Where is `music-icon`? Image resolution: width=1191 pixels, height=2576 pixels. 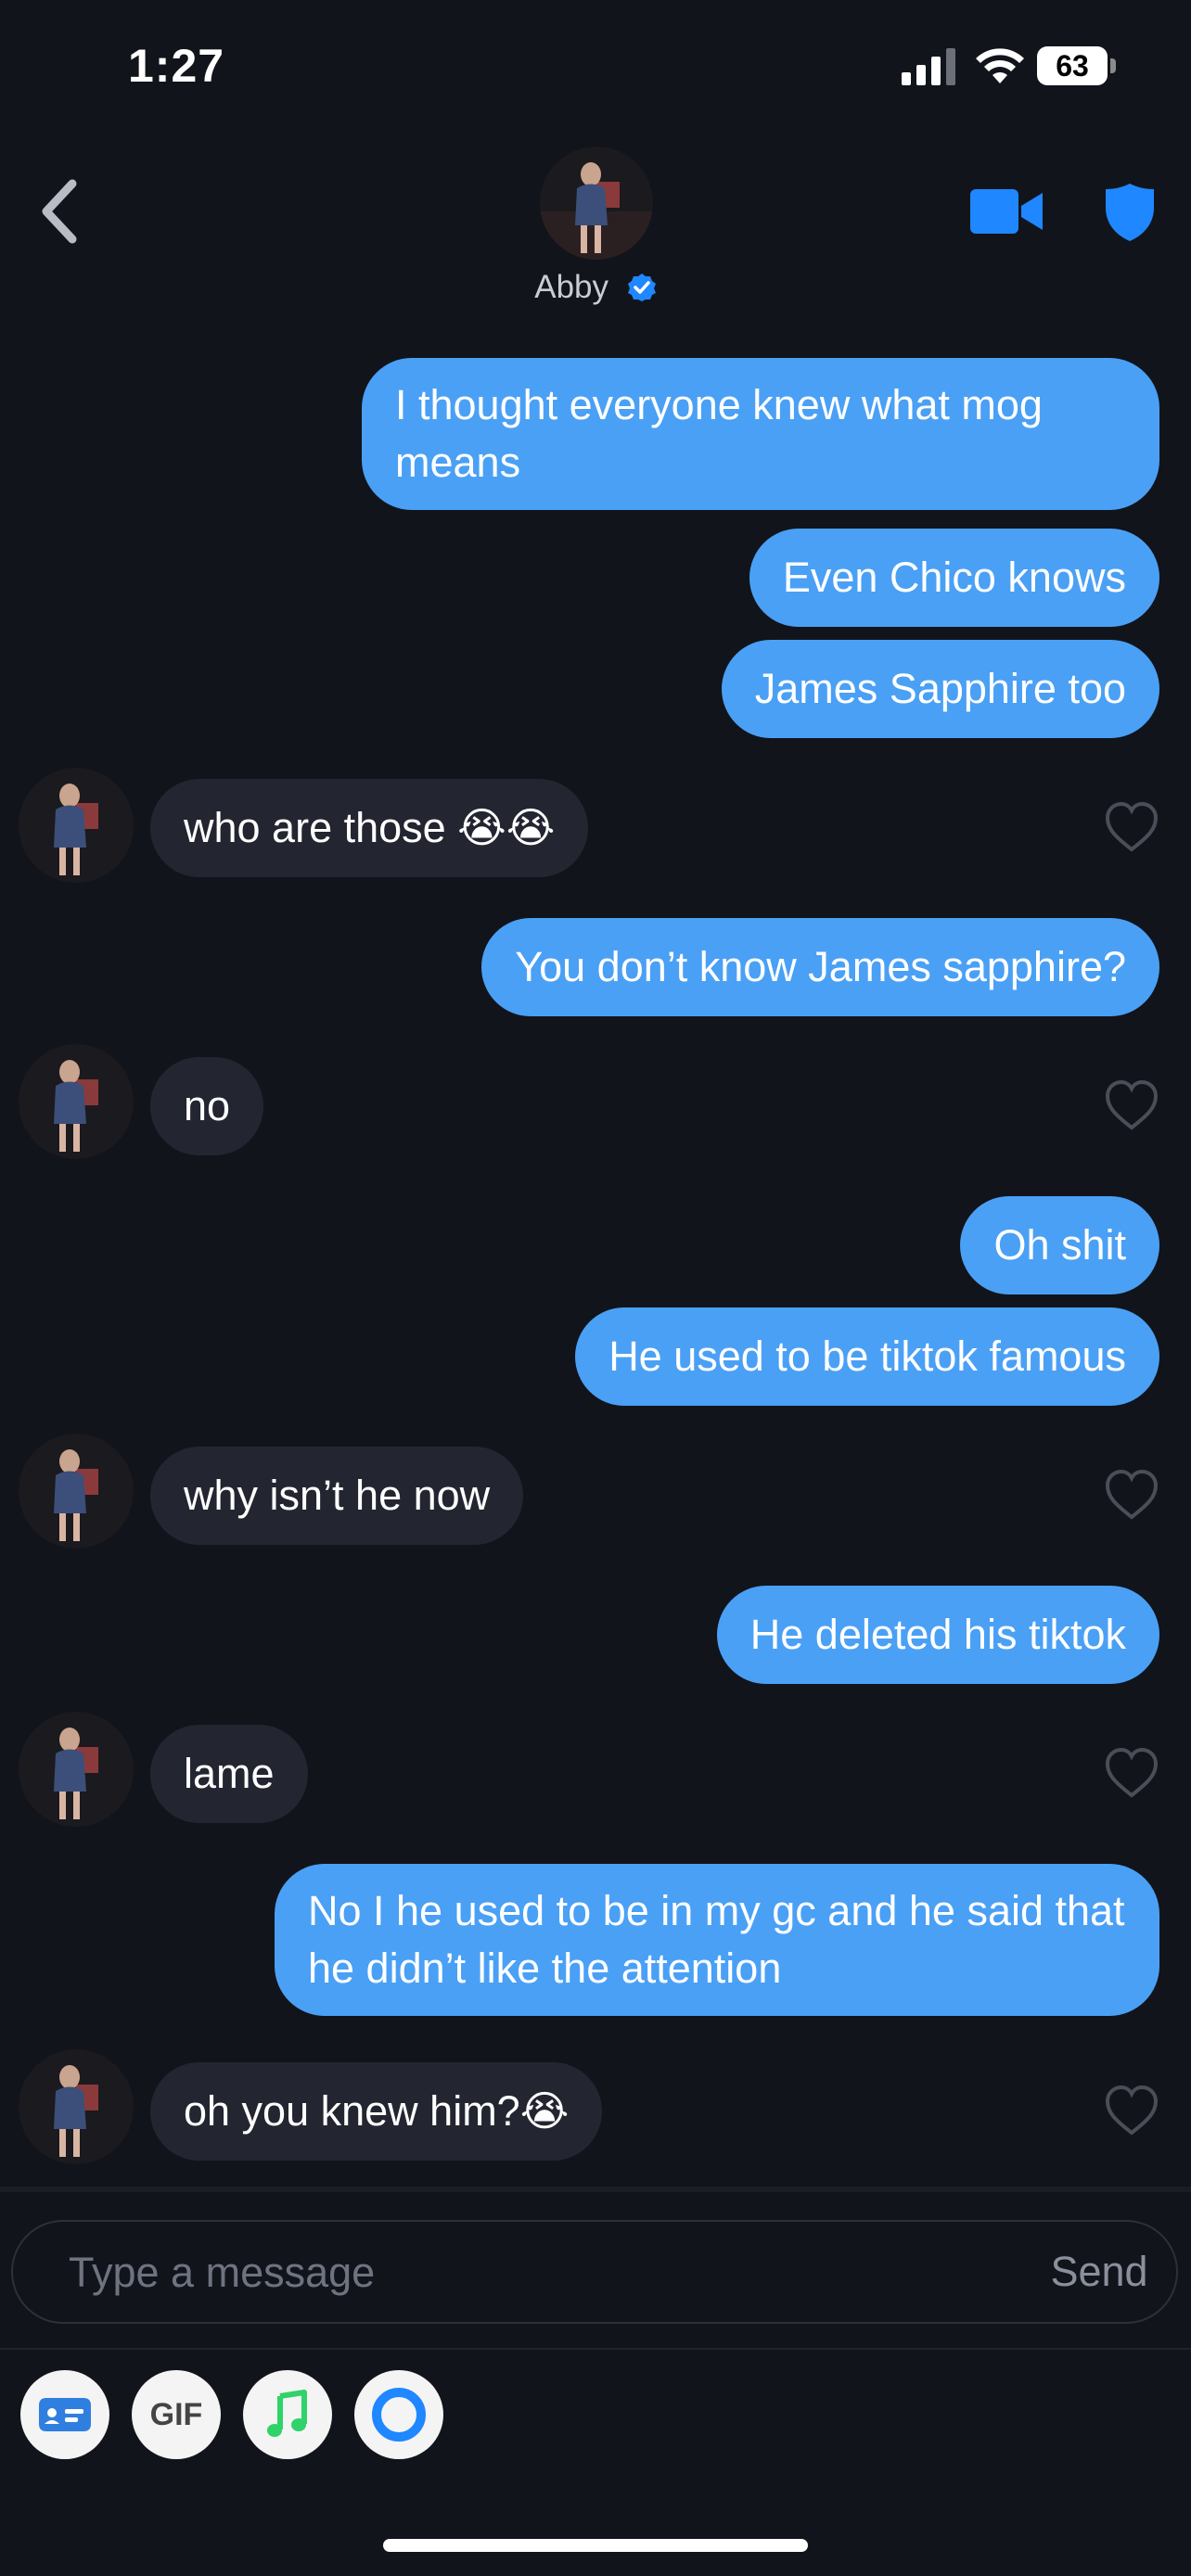 music-icon is located at coordinates (287, 2413).